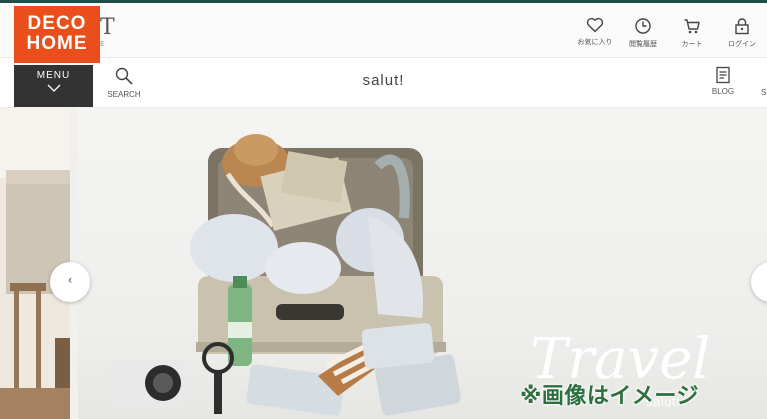  I want to click on favorites-label: お気に入り, so click(595, 42).